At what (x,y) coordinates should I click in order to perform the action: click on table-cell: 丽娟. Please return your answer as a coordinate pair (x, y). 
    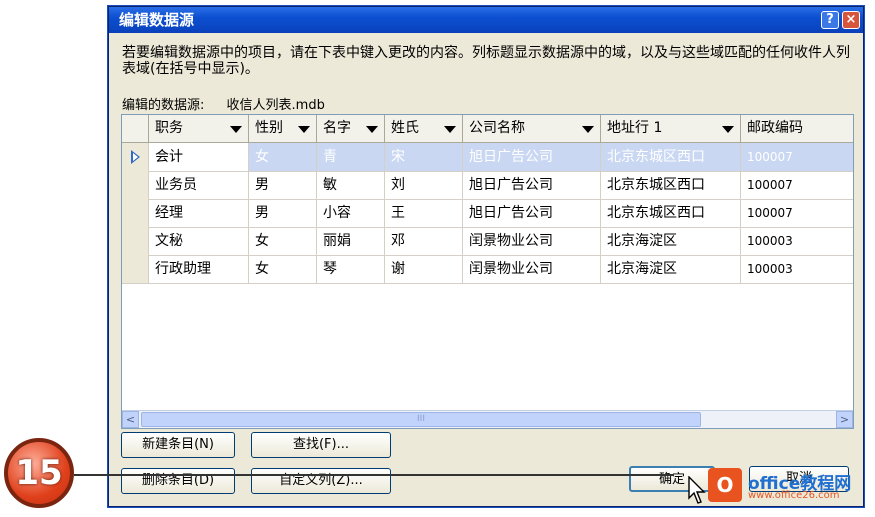
    Looking at the image, I should click on (351, 241).